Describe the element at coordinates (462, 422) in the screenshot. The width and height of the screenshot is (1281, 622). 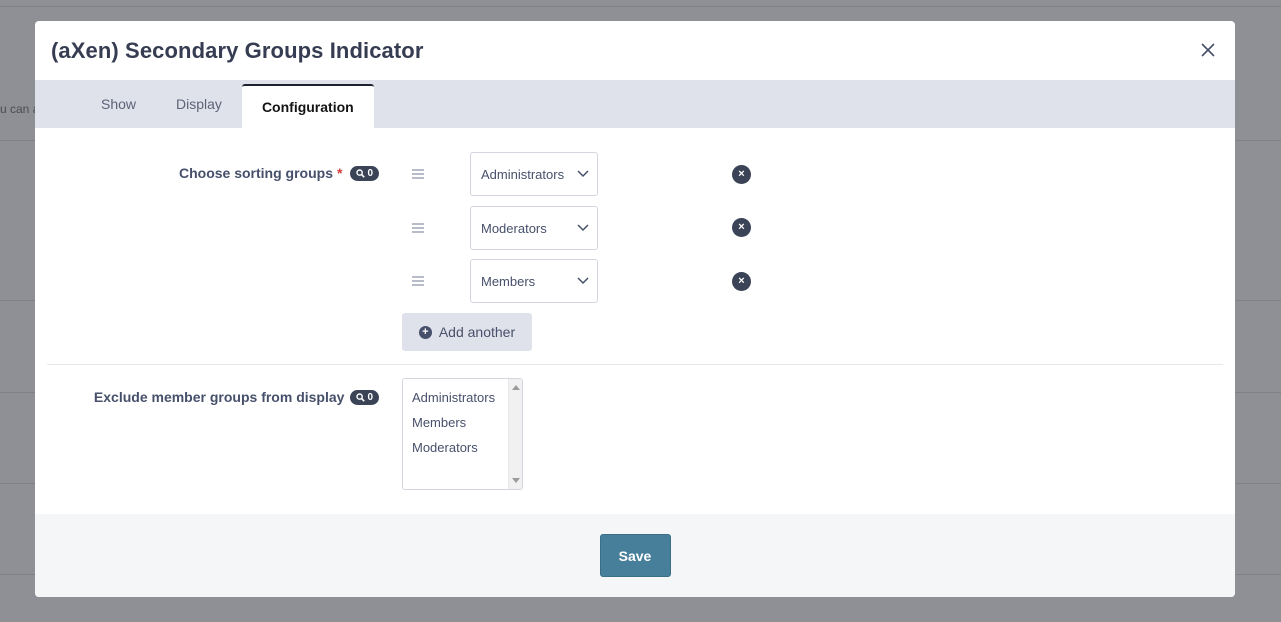
I see `list-option: Members` at that location.